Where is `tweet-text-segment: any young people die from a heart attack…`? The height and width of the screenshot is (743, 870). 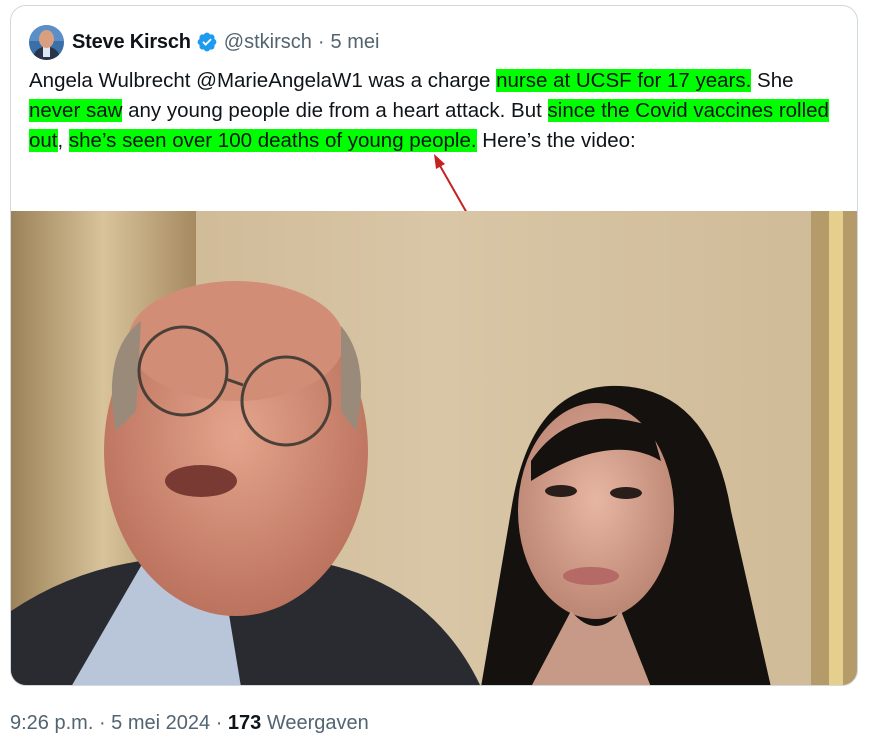 tweet-text-segment: any young people die from a heart attack… is located at coordinates (335, 110).